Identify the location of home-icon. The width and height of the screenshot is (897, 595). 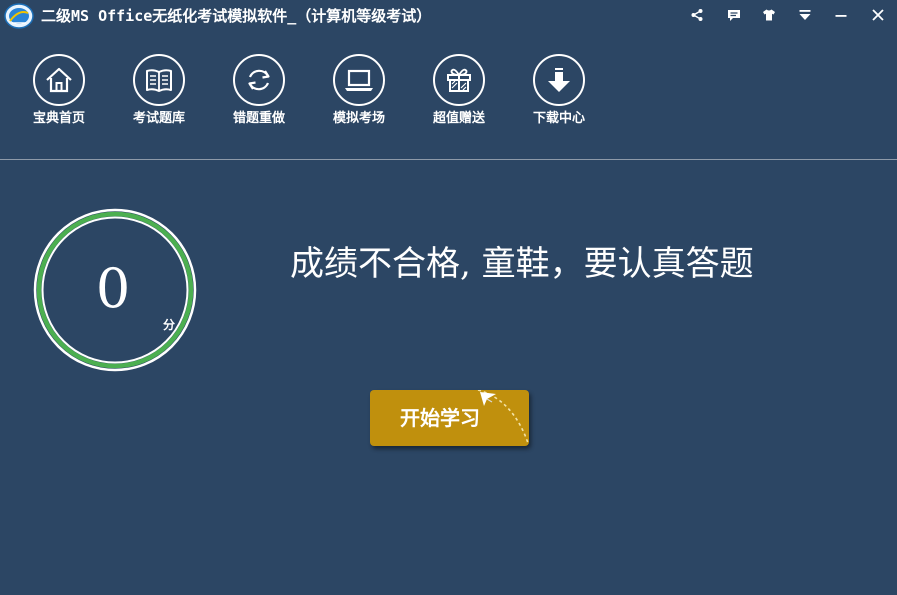
(59, 80).